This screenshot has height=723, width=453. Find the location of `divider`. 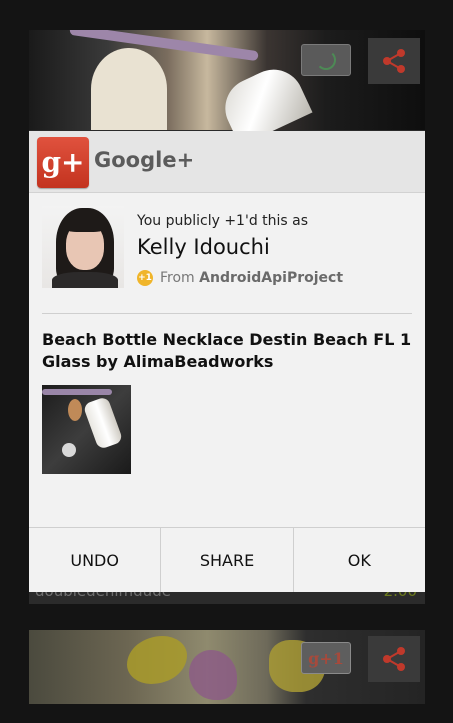

divider is located at coordinates (227, 313).